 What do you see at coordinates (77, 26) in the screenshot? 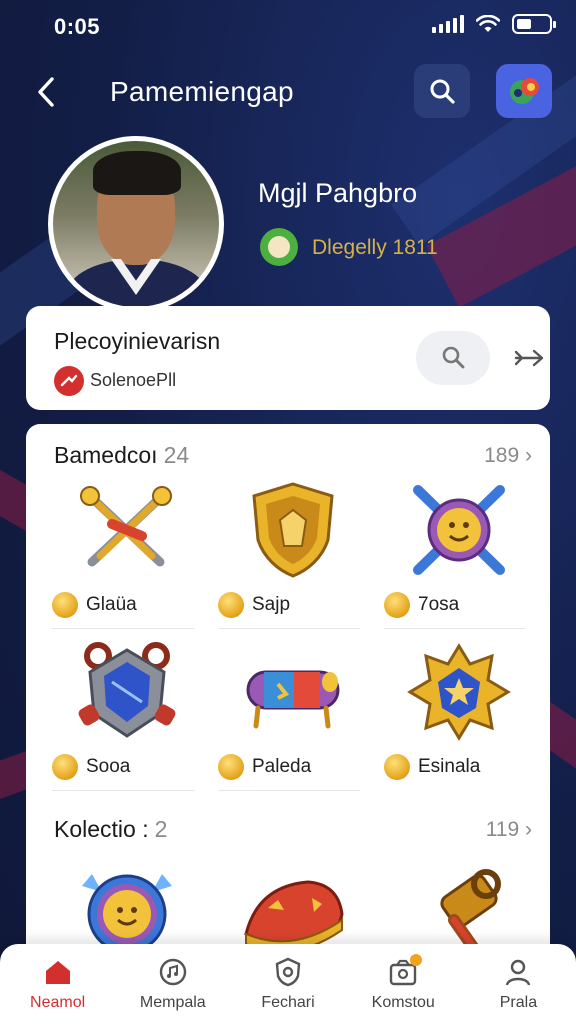
I see `status-time: 0:05` at bounding box center [77, 26].